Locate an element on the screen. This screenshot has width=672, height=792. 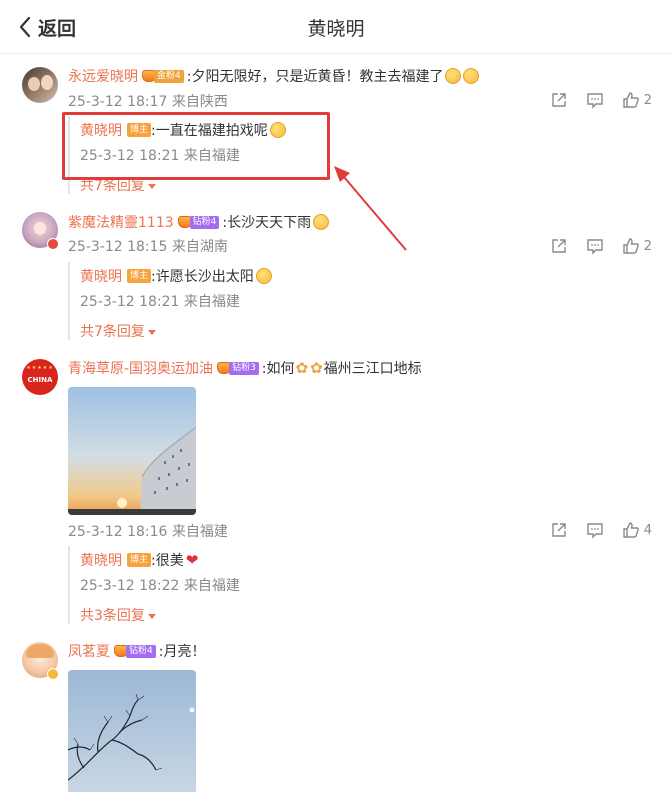
like-button: 4 is located at coordinates (637, 530).